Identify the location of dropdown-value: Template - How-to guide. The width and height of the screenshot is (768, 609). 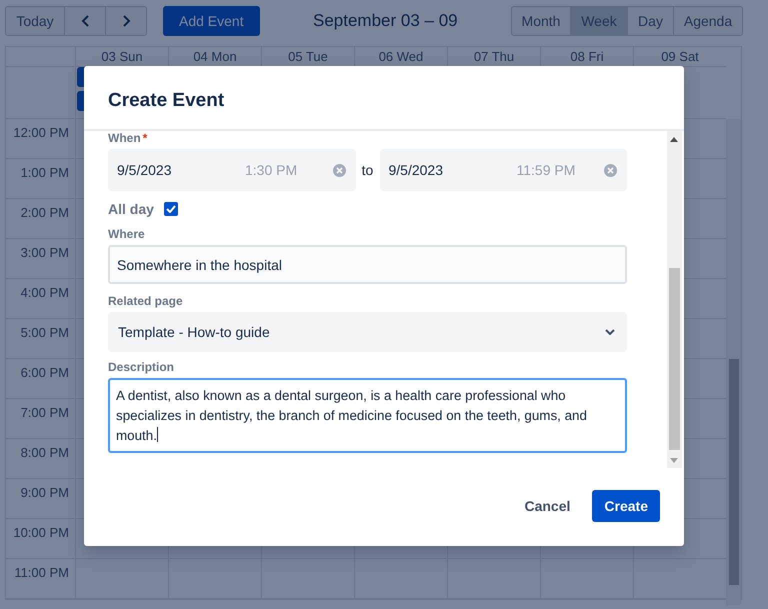
(194, 332).